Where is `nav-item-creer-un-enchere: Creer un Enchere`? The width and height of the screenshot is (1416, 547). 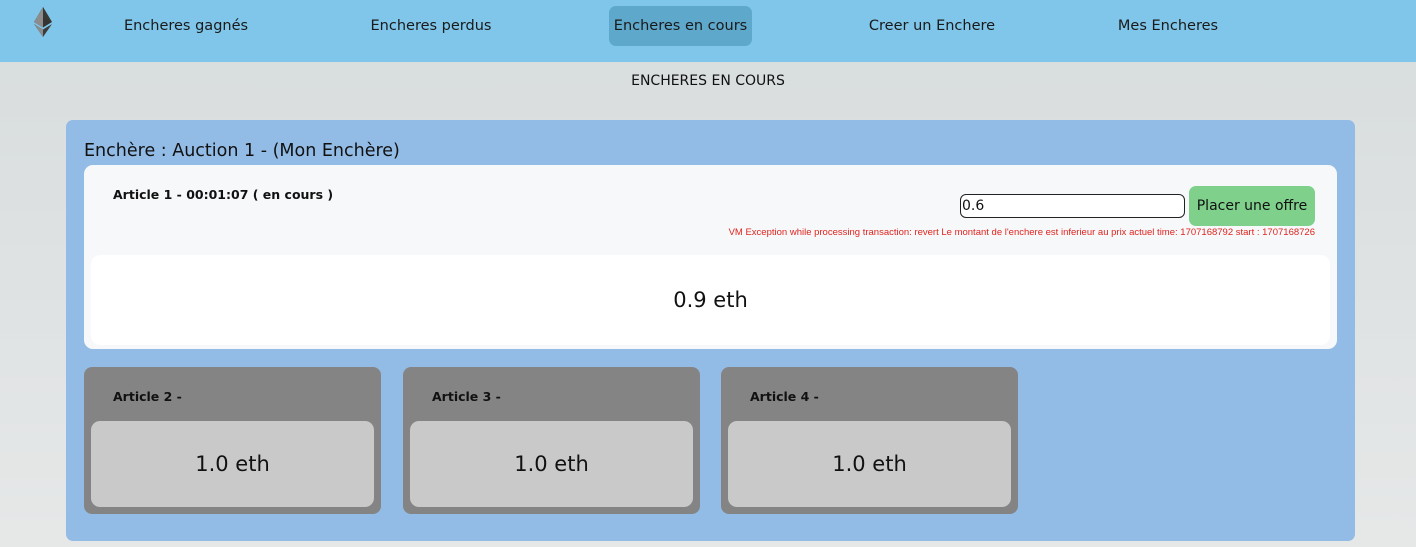 nav-item-creer-un-enchere: Creer un Enchere is located at coordinates (932, 26).